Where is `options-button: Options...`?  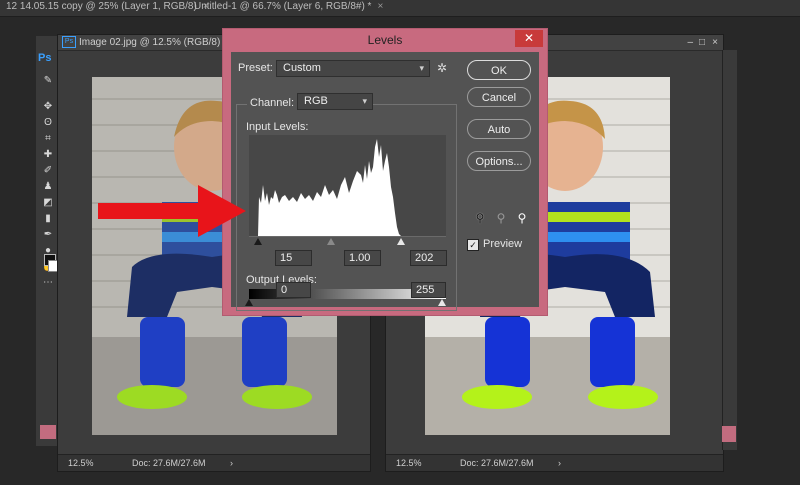
options-button: Options... is located at coordinates (499, 161).